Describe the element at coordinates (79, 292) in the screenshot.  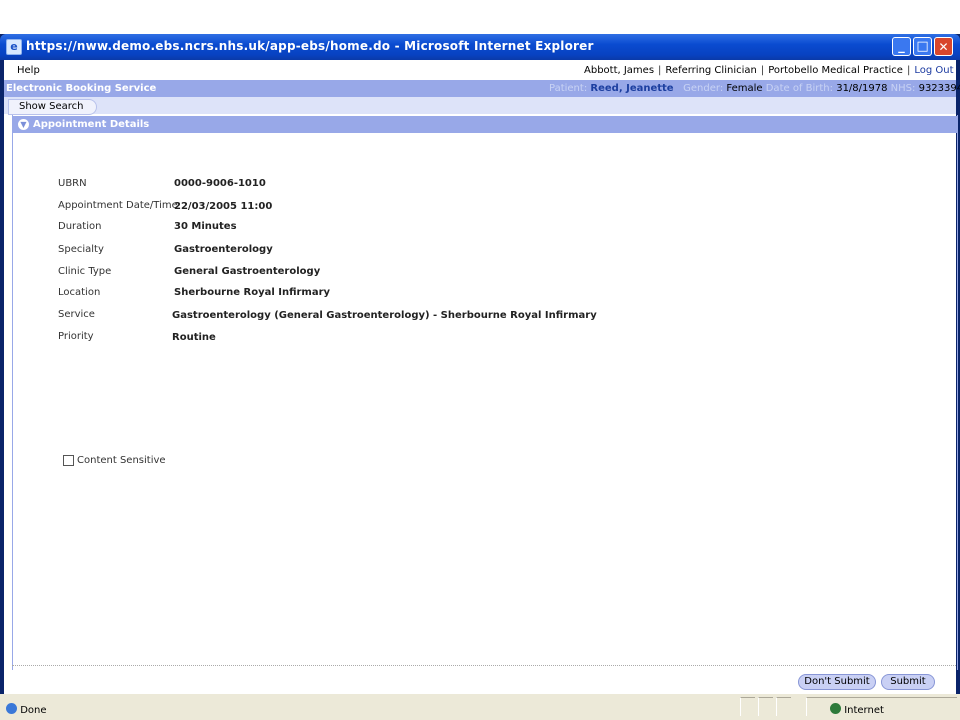
I see `field-label: Location` at that location.